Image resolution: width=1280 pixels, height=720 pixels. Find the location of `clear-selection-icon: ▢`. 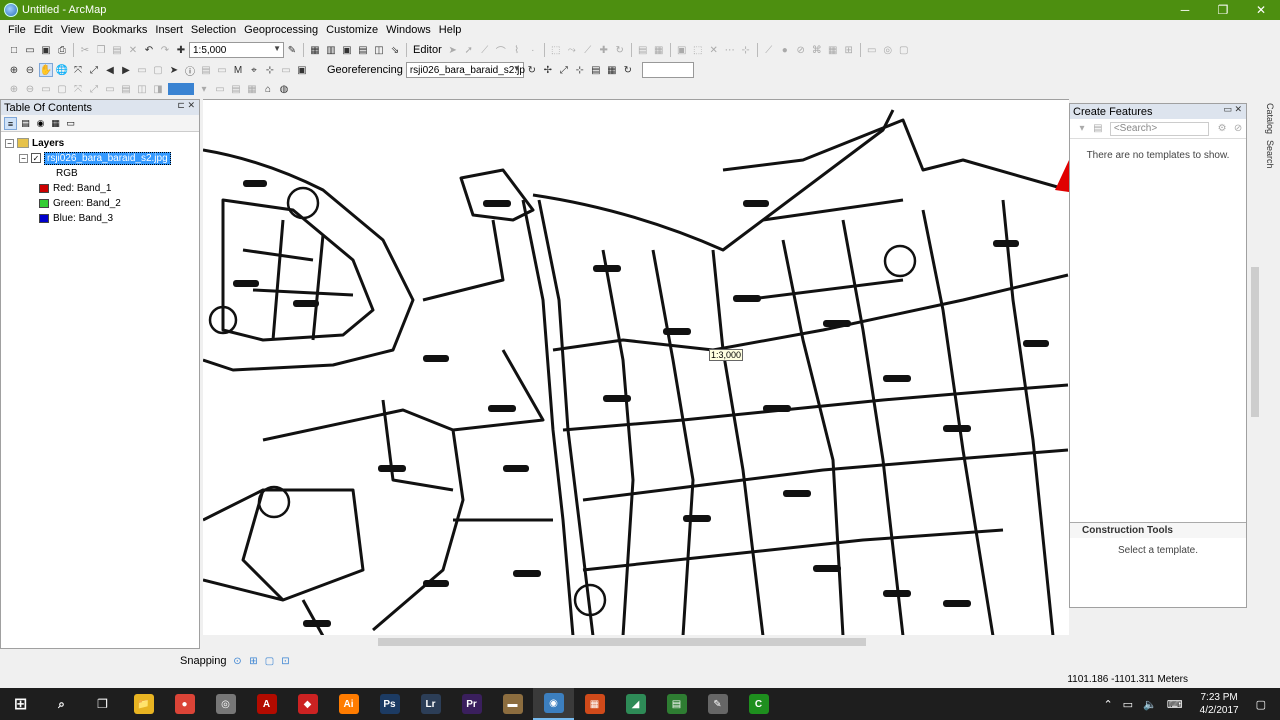

clear-selection-icon: ▢ is located at coordinates (158, 70).